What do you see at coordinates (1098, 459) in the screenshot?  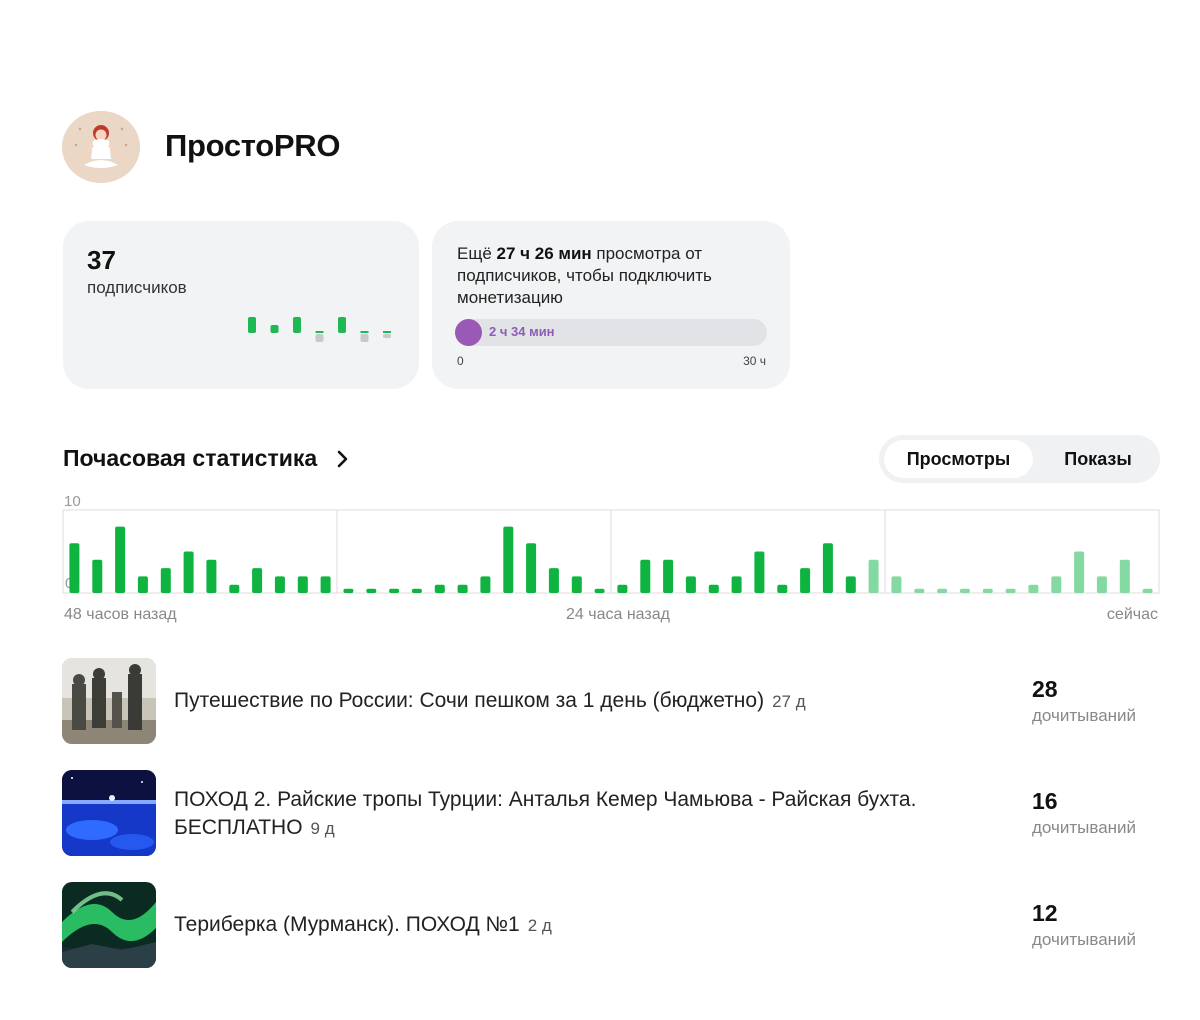 I see `tab-impressions: Показы` at bounding box center [1098, 459].